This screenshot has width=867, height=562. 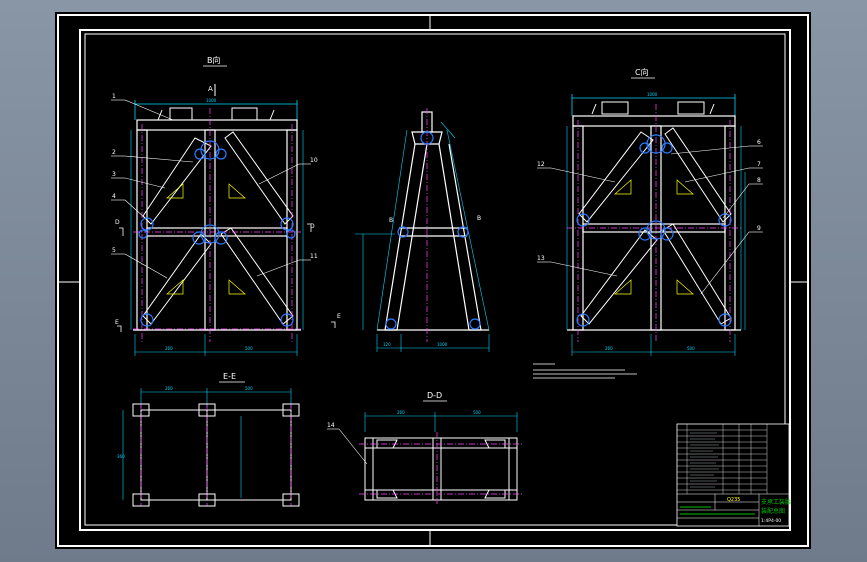 What do you see at coordinates (642, 72) in the screenshot?
I see `c-view-label: C向` at bounding box center [642, 72].